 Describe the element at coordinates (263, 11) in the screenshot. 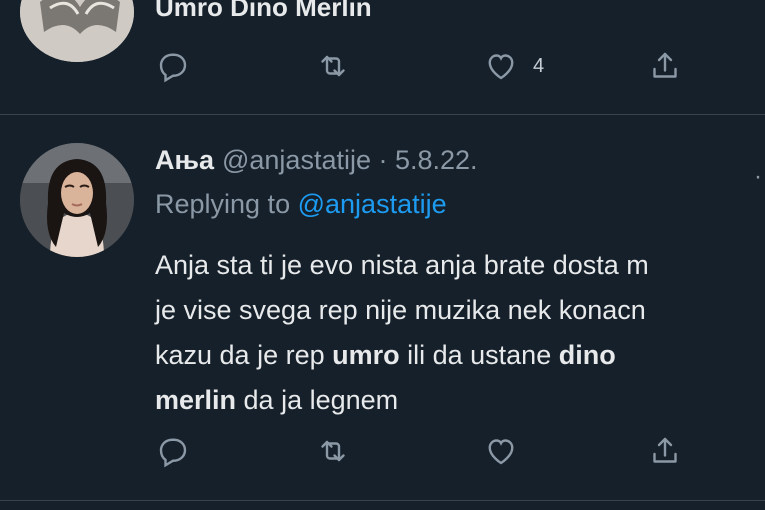

I see `previous-tweet-text: Umro Dino Merlin` at that location.